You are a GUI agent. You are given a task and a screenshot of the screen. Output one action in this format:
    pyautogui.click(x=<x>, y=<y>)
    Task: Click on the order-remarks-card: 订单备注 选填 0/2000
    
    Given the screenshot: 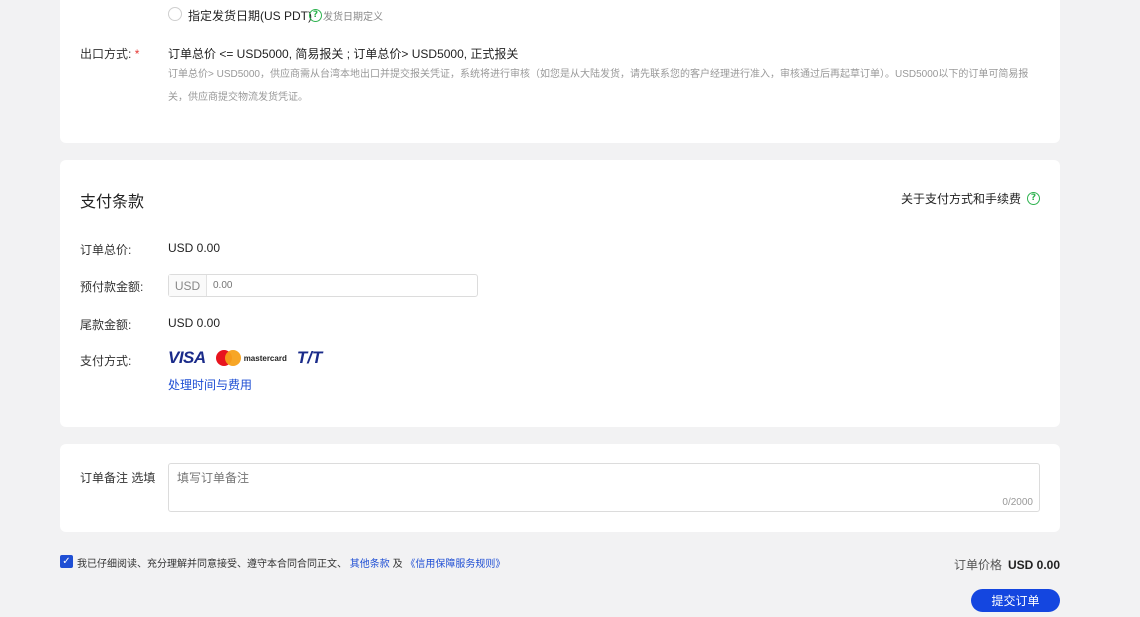 What is the action you would take?
    pyautogui.click(x=560, y=488)
    